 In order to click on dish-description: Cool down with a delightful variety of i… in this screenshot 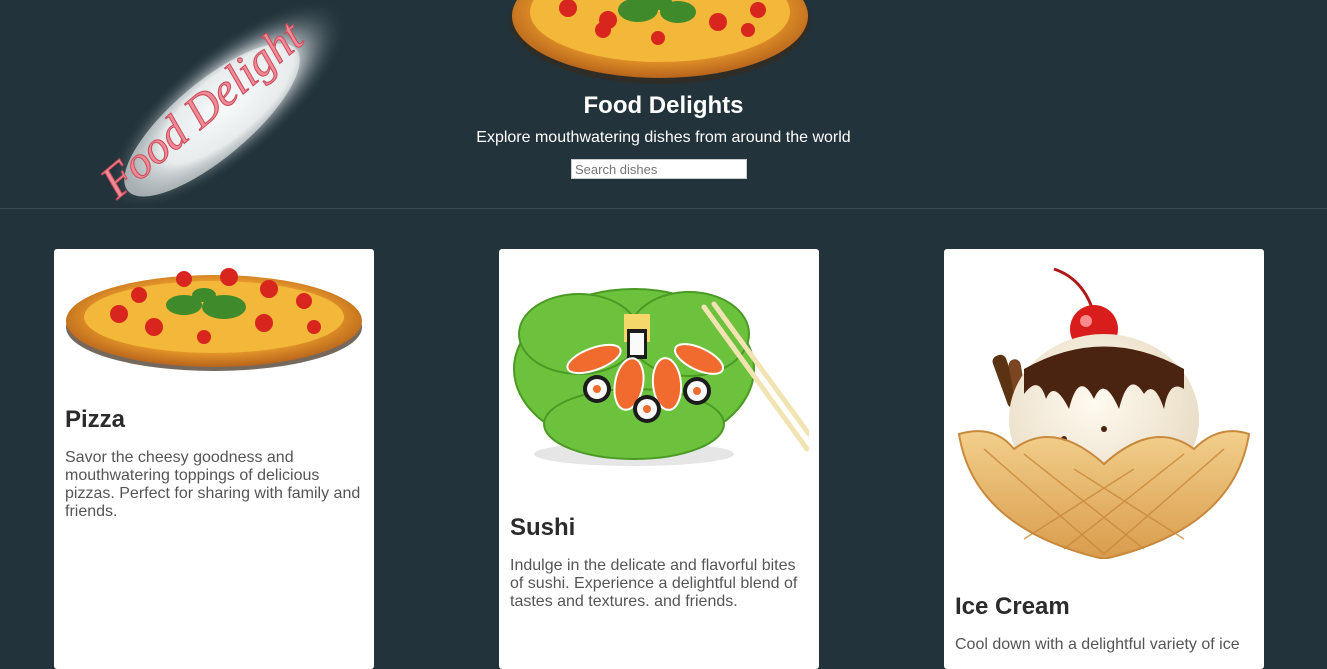, I will do `click(1097, 644)`.